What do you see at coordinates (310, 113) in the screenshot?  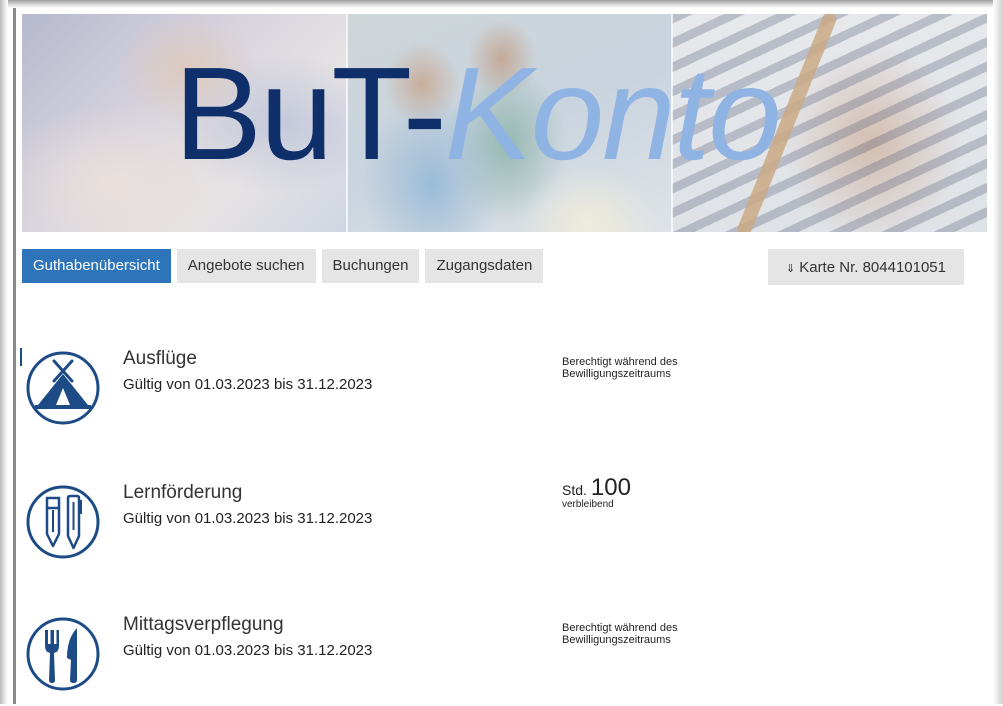 I see `banner-title-but: BuT-` at bounding box center [310, 113].